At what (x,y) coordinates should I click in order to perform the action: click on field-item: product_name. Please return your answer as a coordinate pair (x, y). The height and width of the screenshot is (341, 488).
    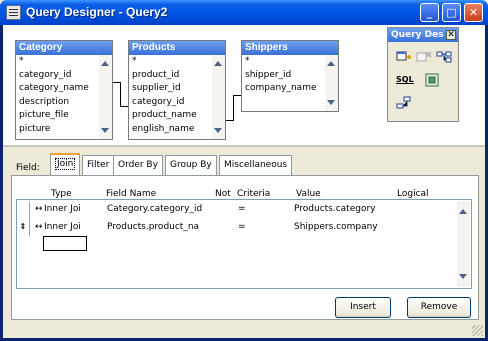
    Looking at the image, I should click on (177, 116).